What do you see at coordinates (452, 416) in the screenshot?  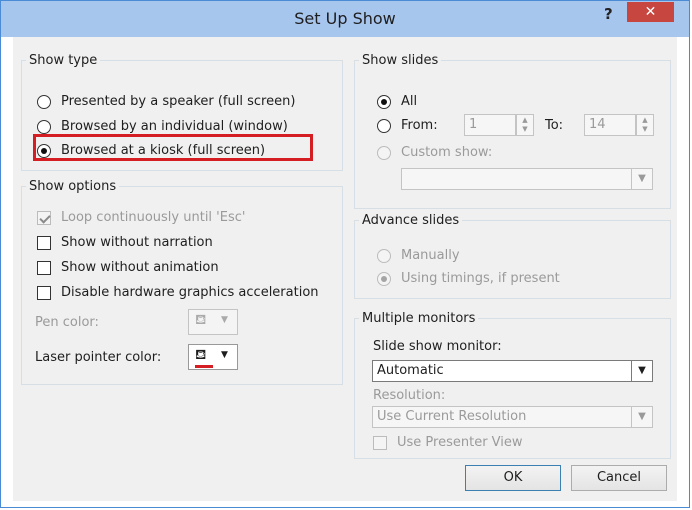 I see `resolution-value: Use Current Resolution` at bounding box center [452, 416].